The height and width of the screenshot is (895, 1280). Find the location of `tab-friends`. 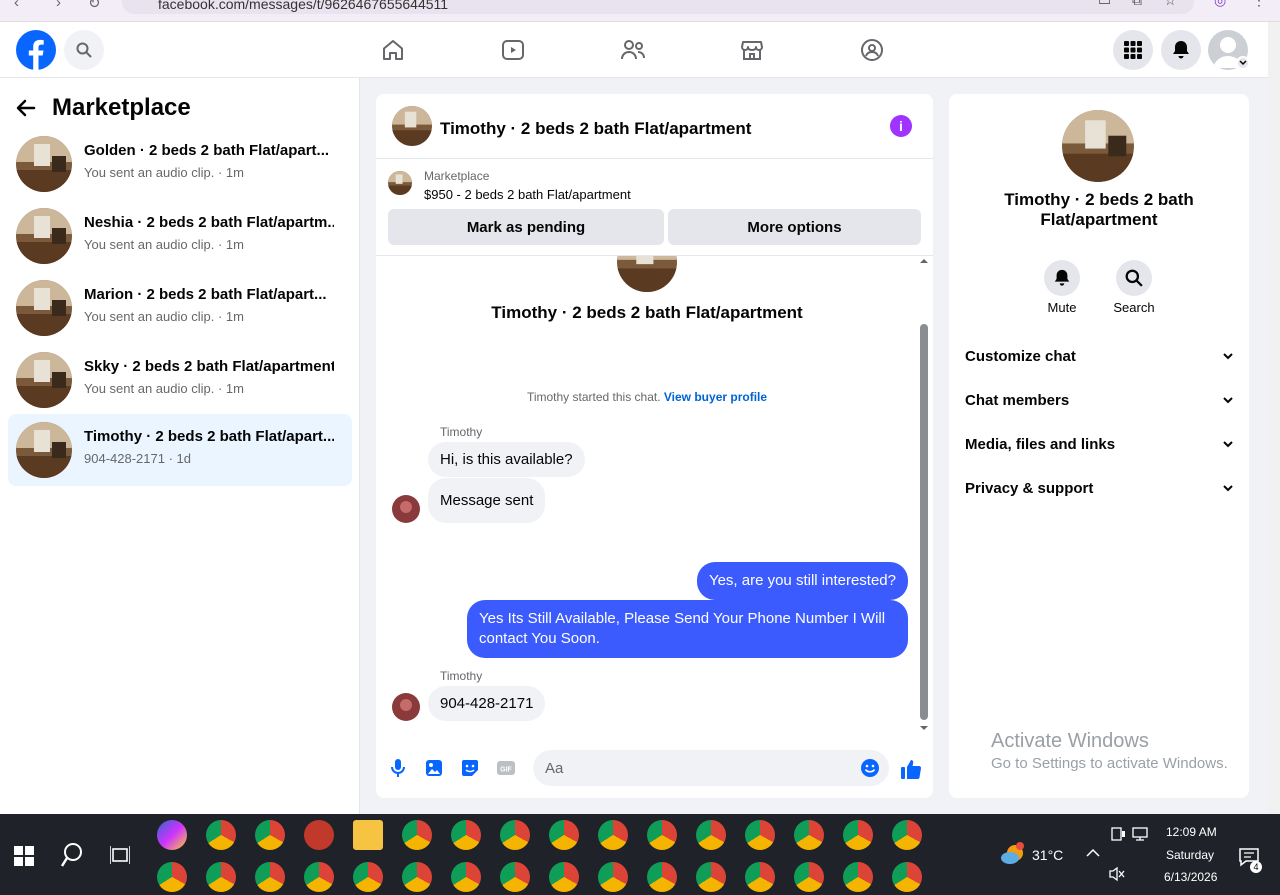

tab-friends is located at coordinates (633, 50).